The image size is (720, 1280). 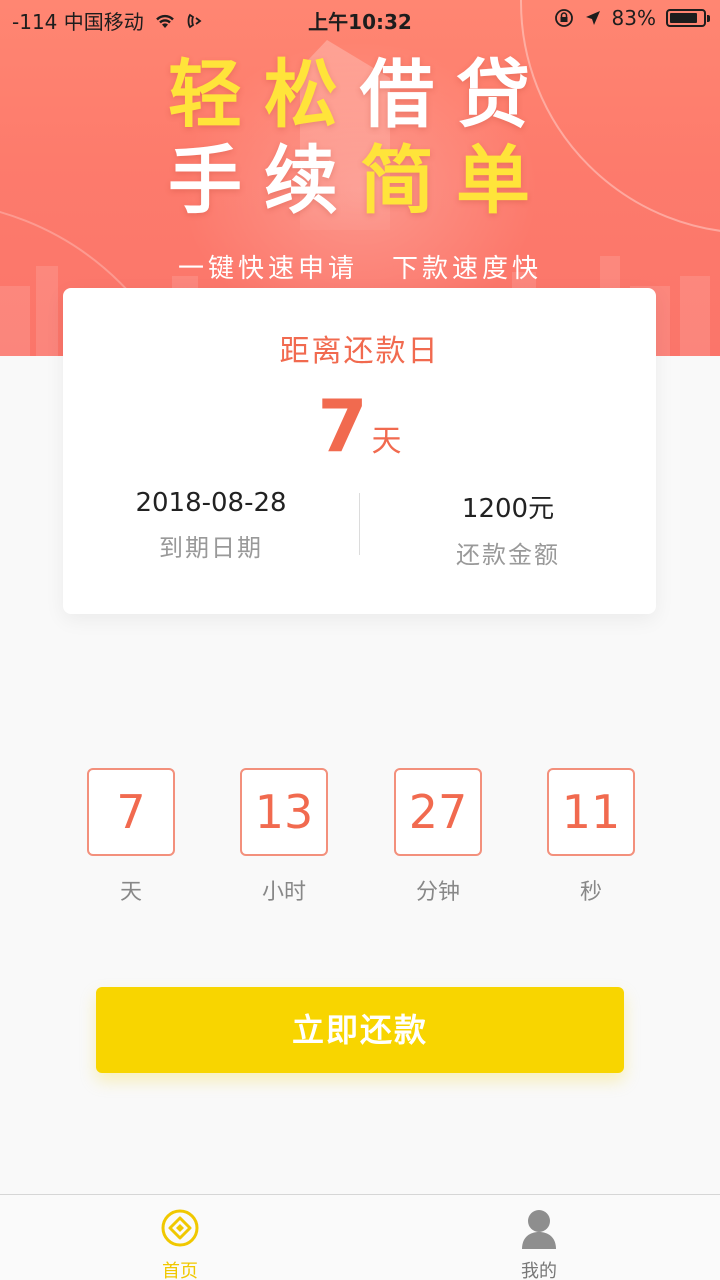 What do you see at coordinates (284, 812) in the screenshot?
I see `countdown-value: 13` at bounding box center [284, 812].